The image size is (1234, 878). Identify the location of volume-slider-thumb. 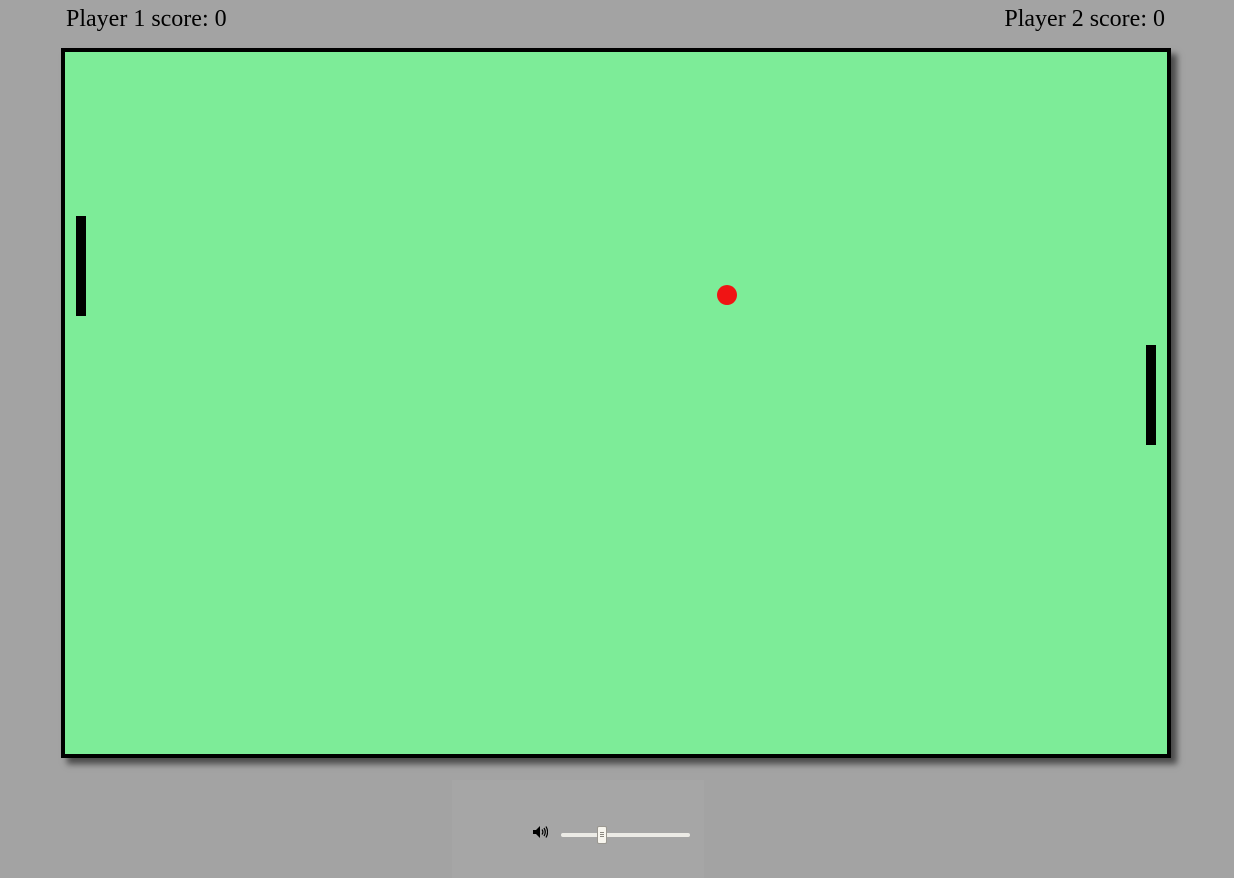
(602, 835).